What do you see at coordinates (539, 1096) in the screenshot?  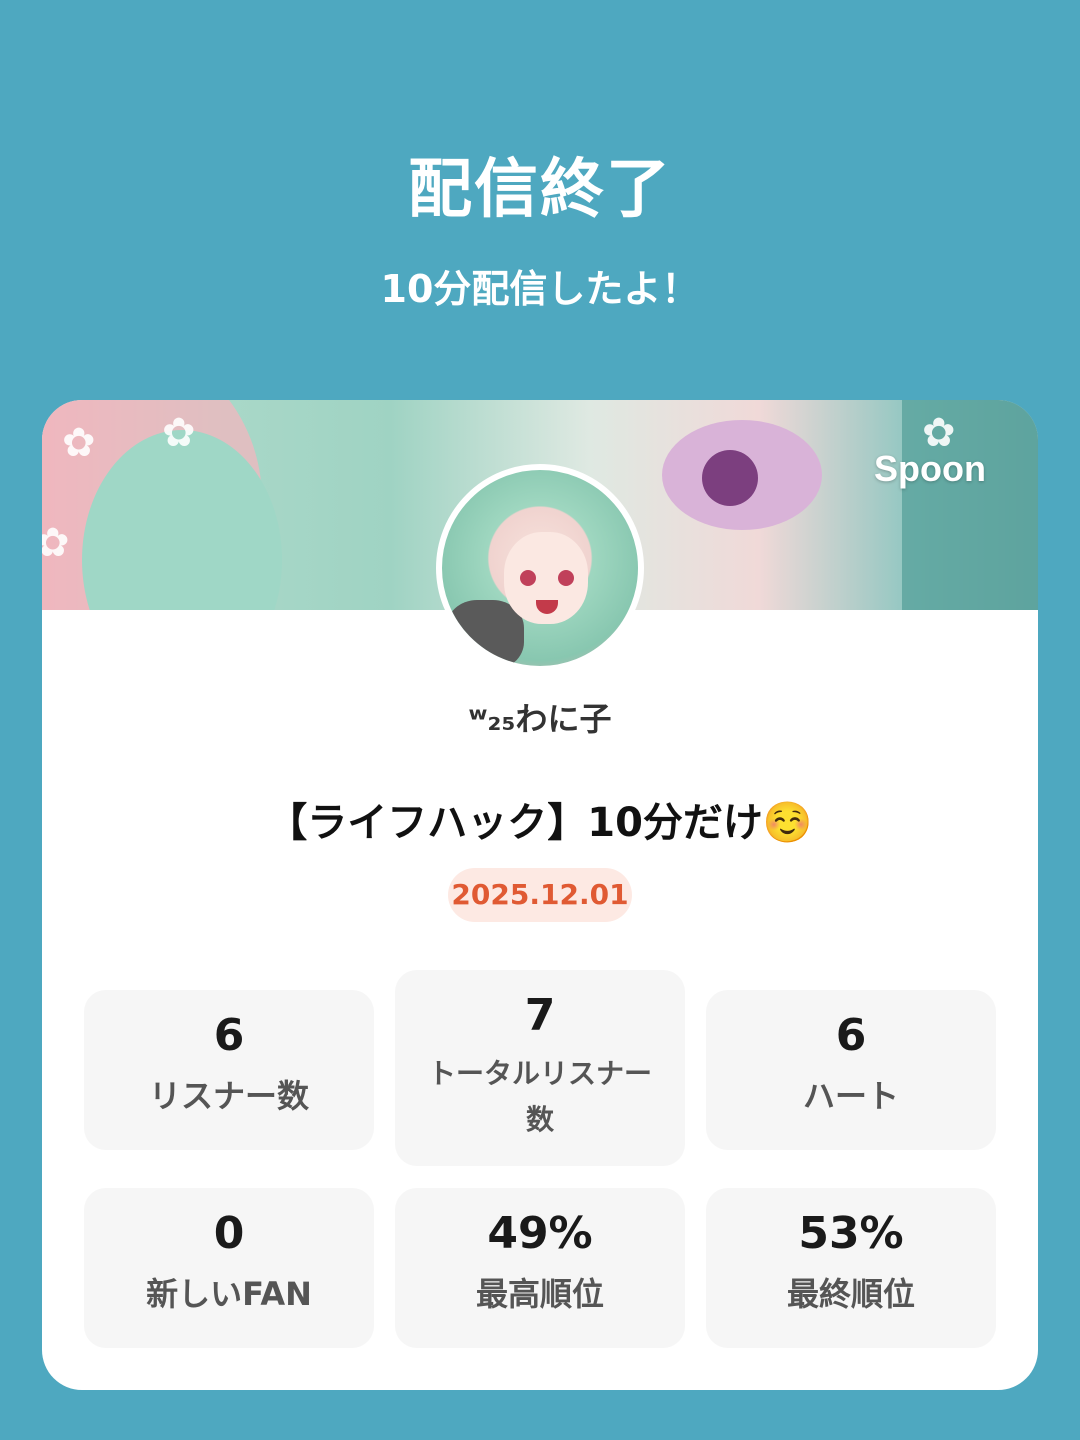 I see `stat-label: トータルリスナー数` at bounding box center [539, 1096].